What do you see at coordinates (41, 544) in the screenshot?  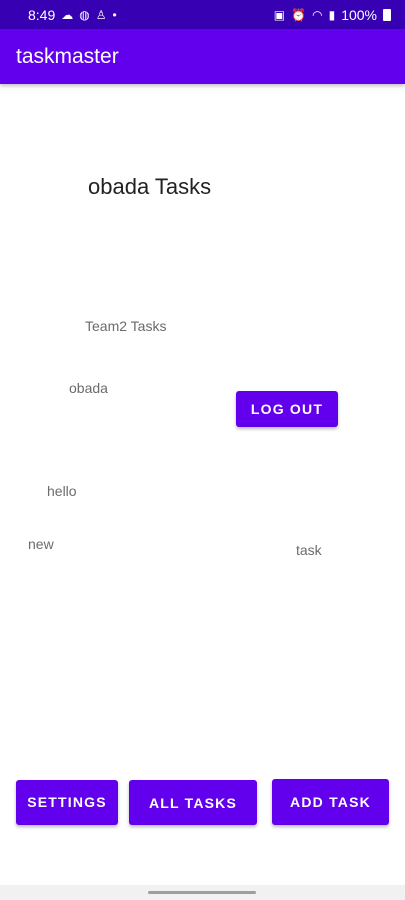 I see `task-item: new` at bounding box center [41, 544].